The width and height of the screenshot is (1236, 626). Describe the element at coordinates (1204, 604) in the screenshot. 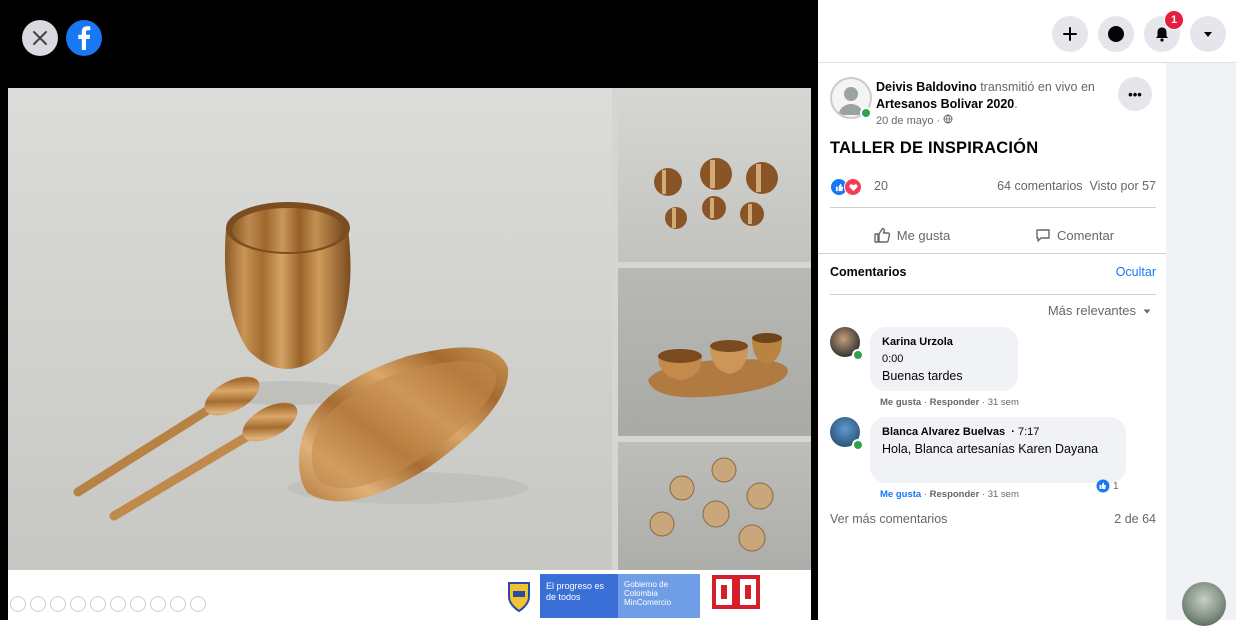

I see `chat-contact-avatar` at that location.